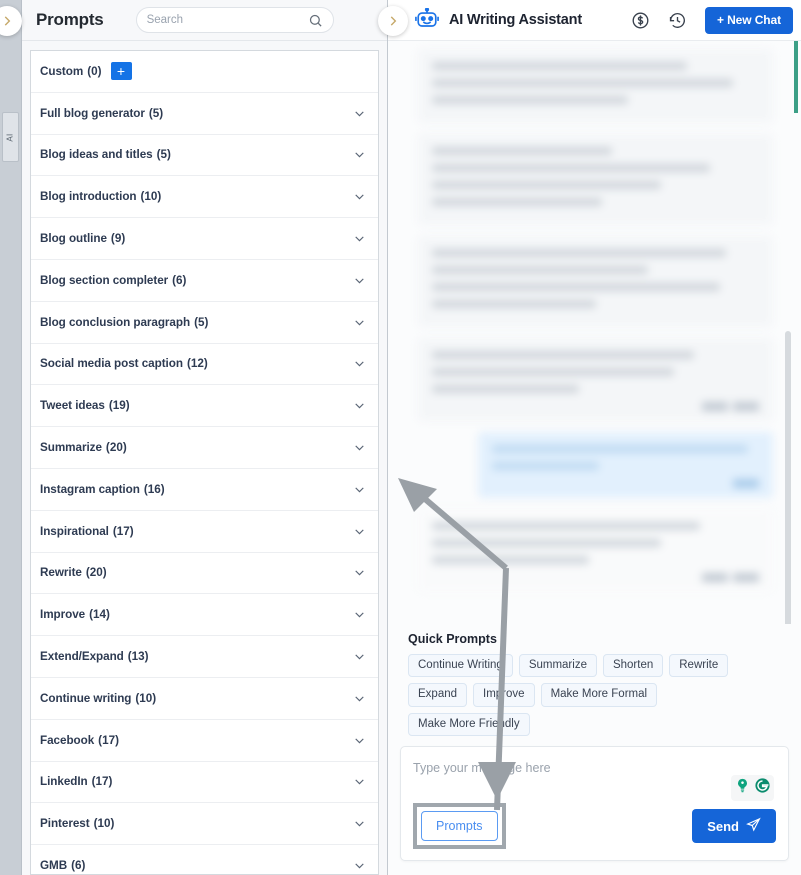 This screenshot has height=875, width=801. What do you see at coordinates (204, 824) in the screenshot?
I see `prompt-category-row: Pinterest (10)` at bounding box center [204, 824].